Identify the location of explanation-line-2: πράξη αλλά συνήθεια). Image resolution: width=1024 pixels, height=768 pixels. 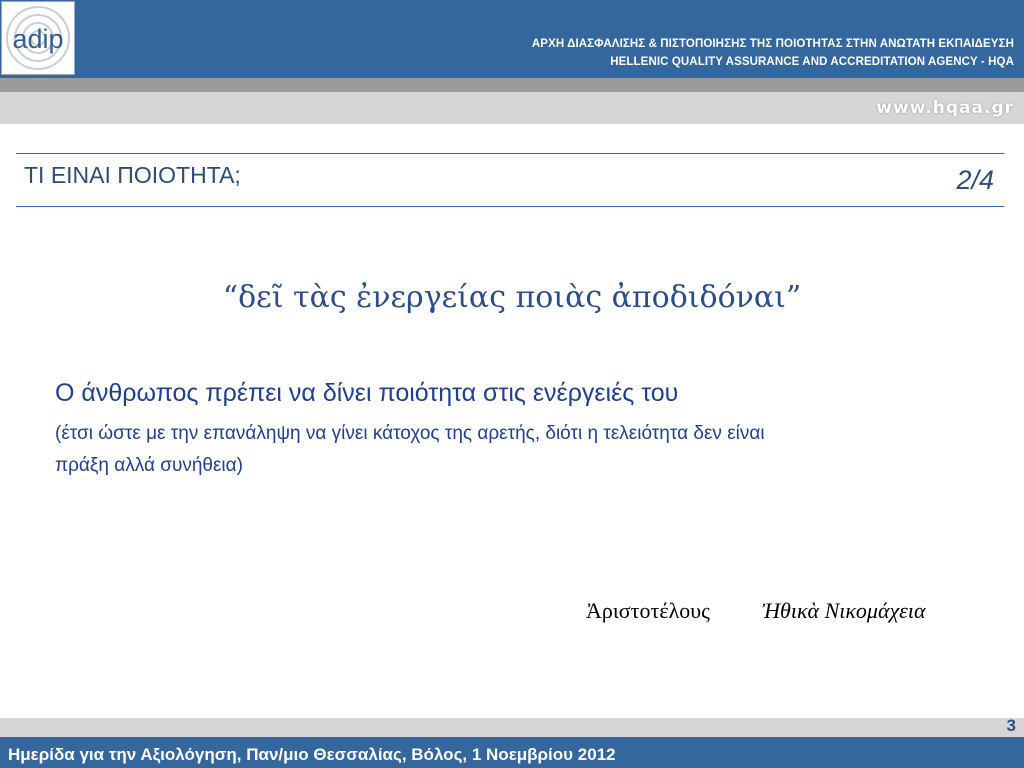
(149, 465).